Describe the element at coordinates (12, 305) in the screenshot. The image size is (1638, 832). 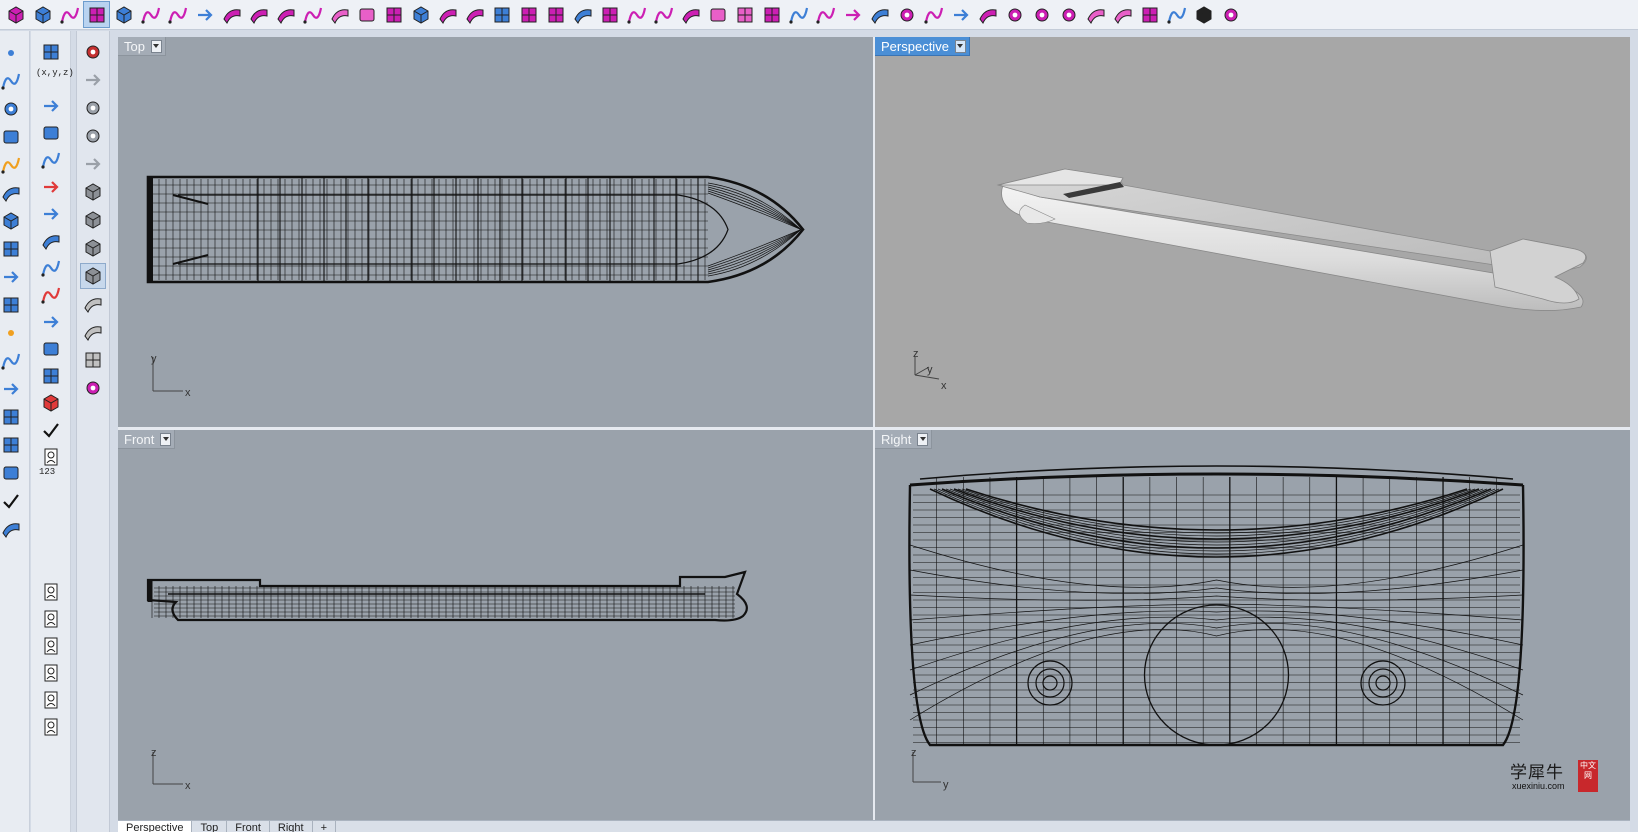
I see `left-col-1-tool-10-icon` at that location.